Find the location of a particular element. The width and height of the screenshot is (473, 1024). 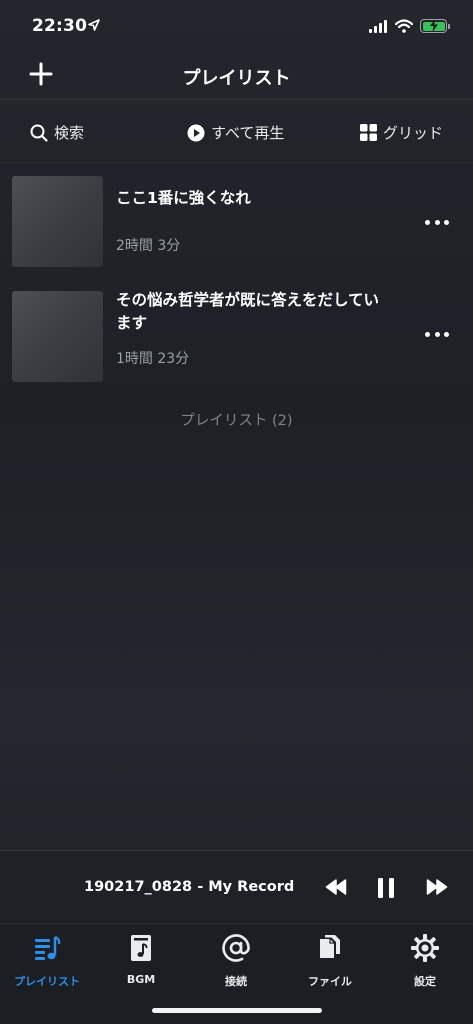

tab-label: 接続 is located at coordinates (236, 981).